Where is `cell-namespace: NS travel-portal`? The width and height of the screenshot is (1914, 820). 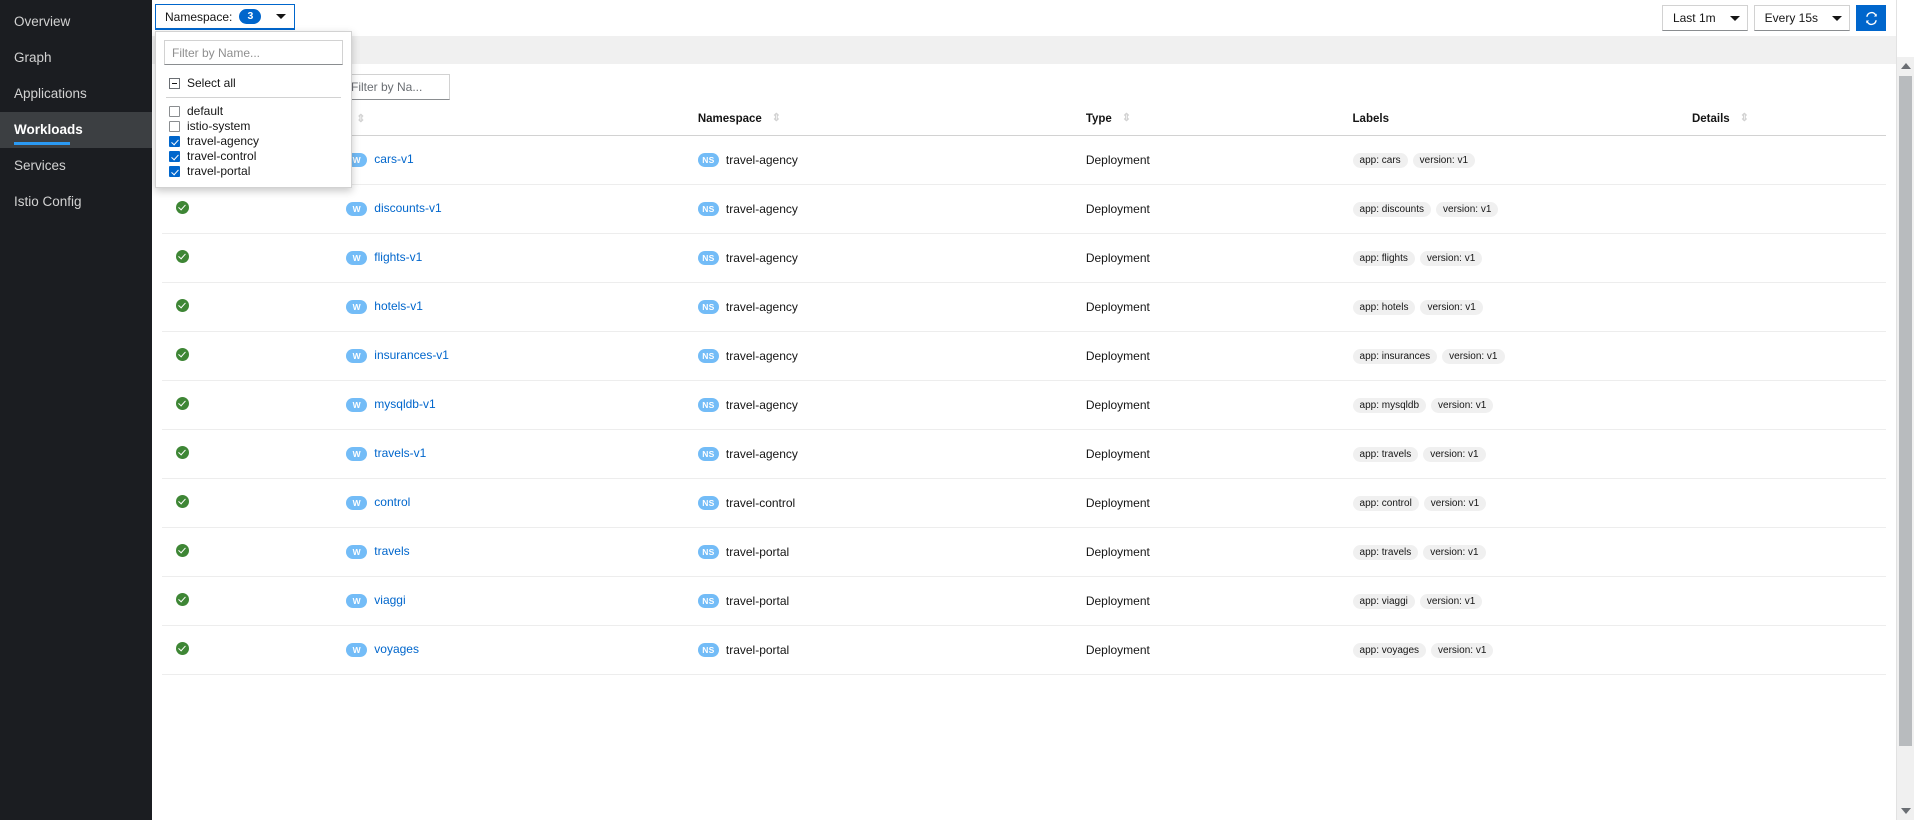 cell-namespace: NS travel-portal is located at coordinates (891, 601).